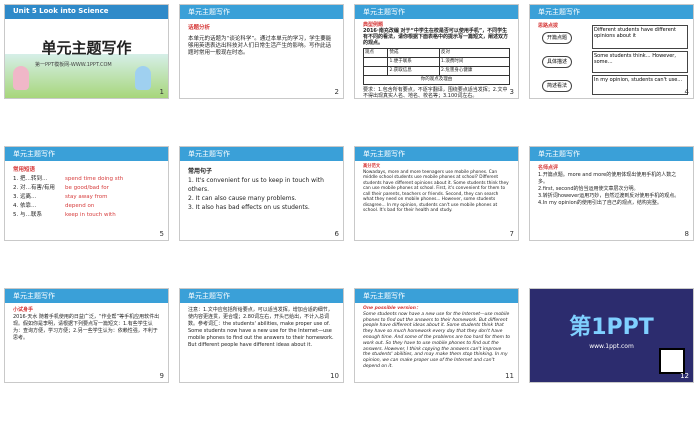 This screenshot has width=700, height=431. I want to click on table-cell: 2.获取信息, so click(414, 71).